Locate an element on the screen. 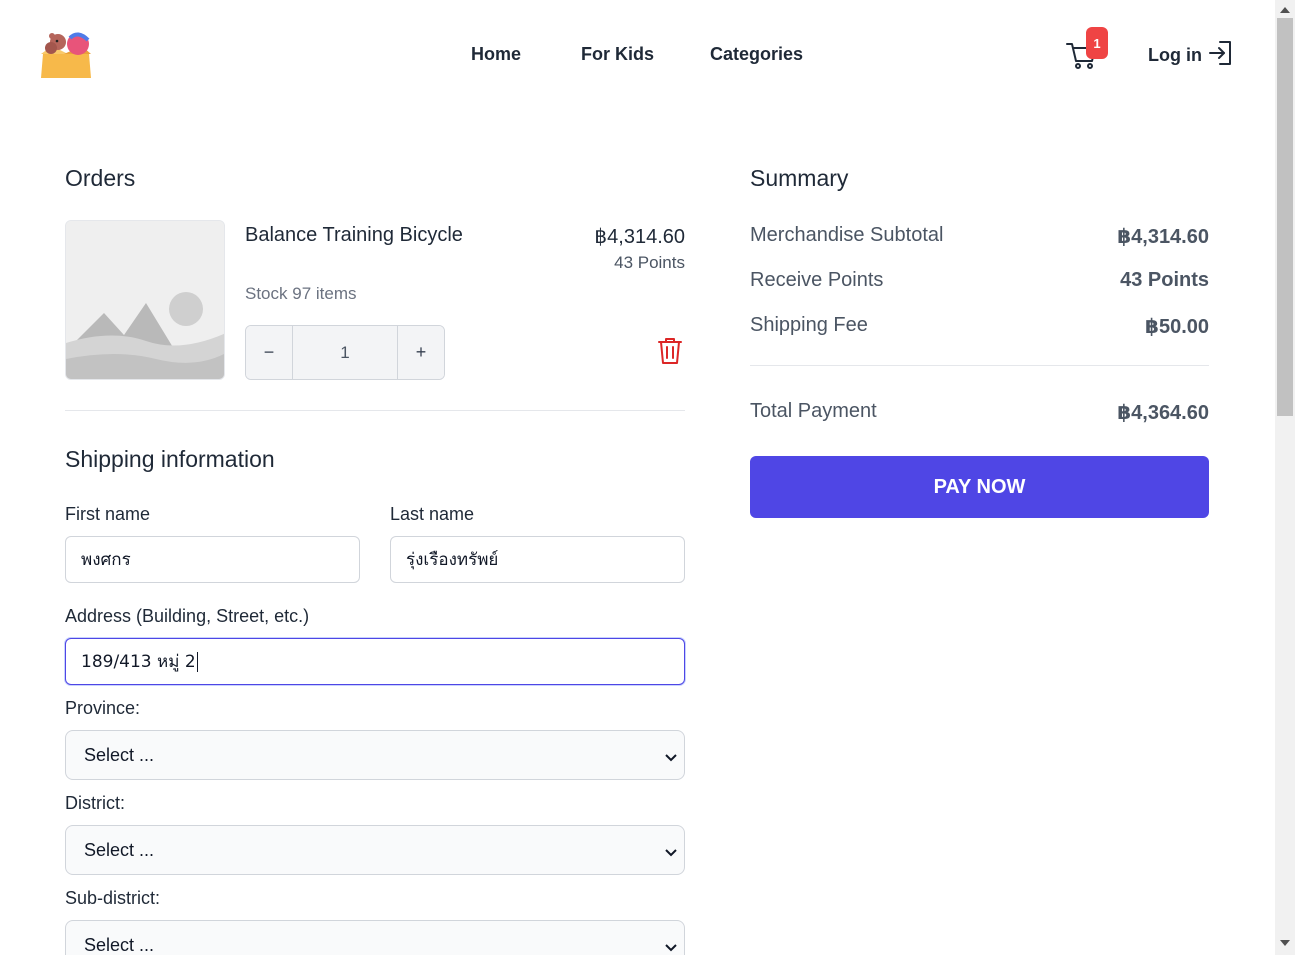 This screenshot has height=955, width=1295. shipping-fee-value: ฿50.00 is located at coordinates (1177, 327).